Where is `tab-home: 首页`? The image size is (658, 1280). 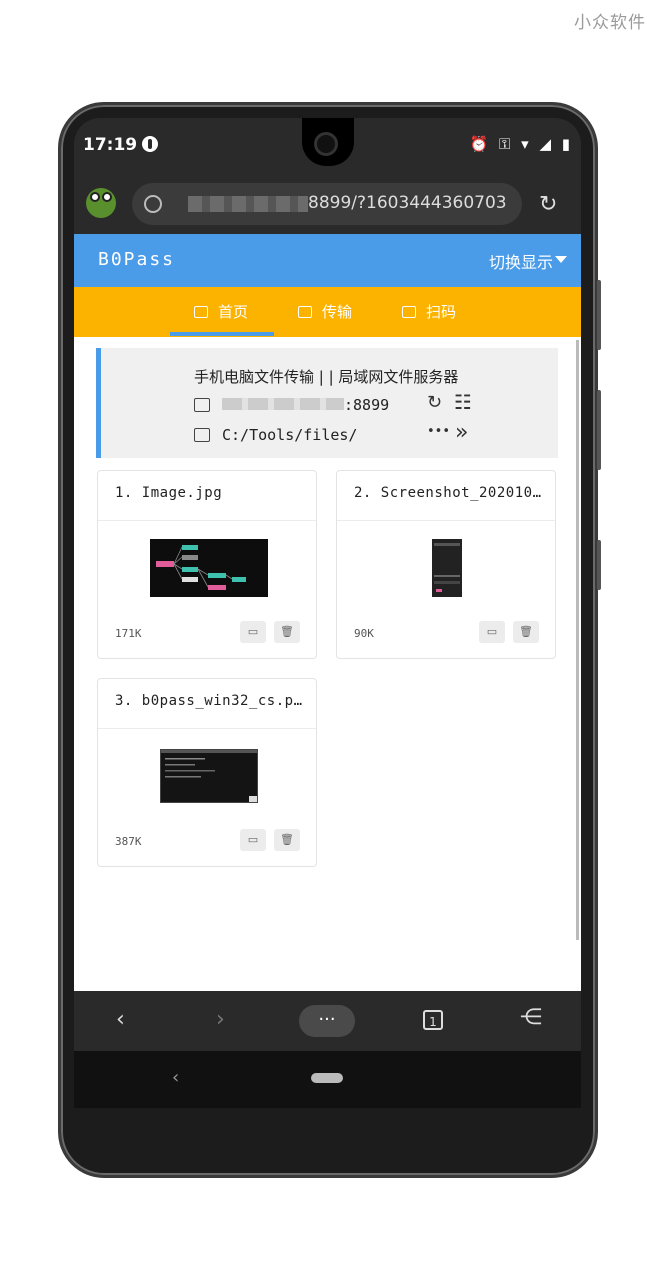
tab-home: 首页 is located at coordinates (221, 311).